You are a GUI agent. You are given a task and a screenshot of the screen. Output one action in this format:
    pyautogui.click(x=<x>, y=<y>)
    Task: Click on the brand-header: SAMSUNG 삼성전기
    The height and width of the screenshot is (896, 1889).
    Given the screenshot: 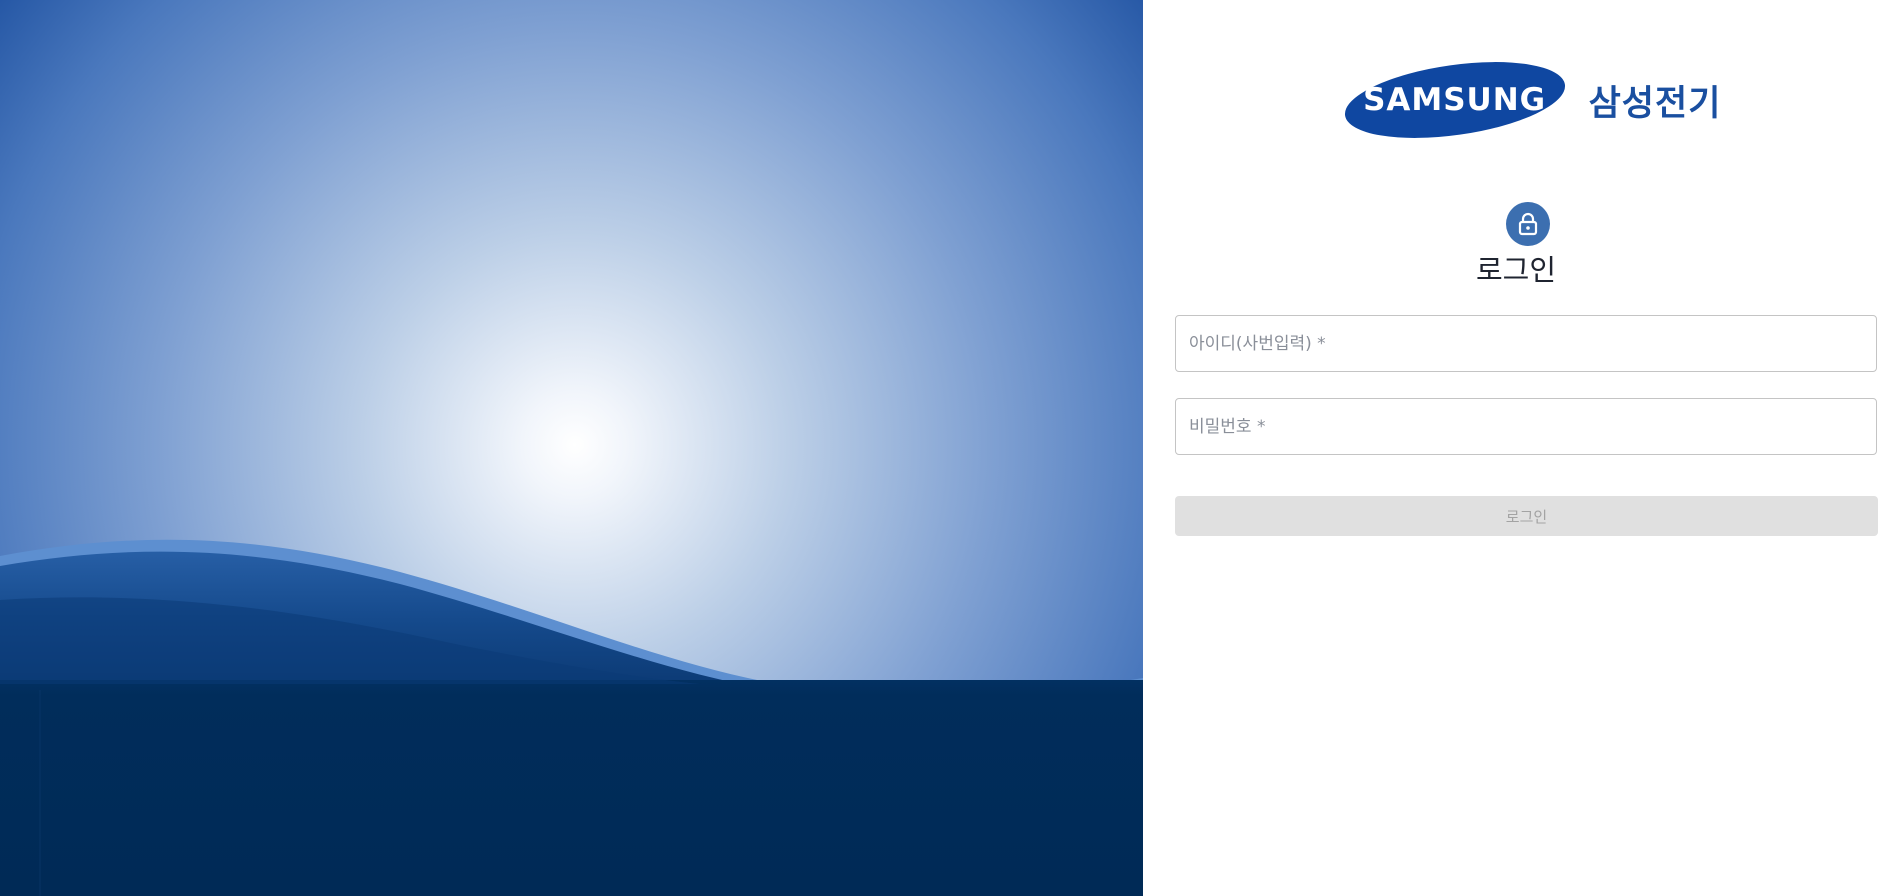 What is the action you would take?
    pyautogui.click(x=1516, y=100)
    